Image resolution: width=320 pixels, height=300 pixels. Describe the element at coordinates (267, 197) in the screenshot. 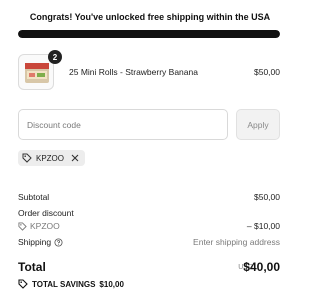

I see `subtotal-value: $50,00` at that location.